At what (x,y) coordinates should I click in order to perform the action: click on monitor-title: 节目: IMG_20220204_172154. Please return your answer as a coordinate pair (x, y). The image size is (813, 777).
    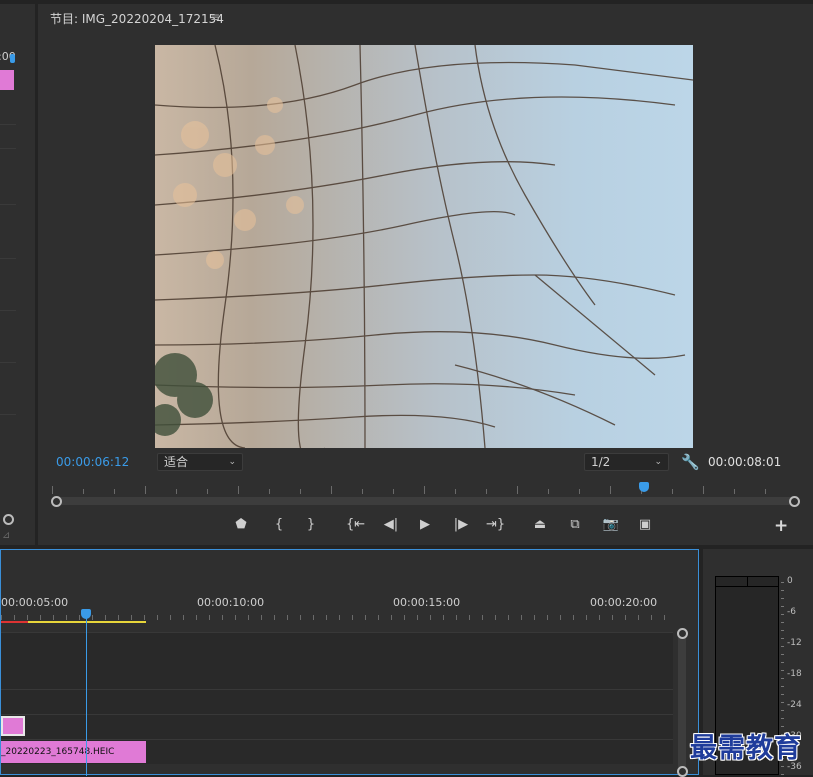
    Looking at the image, I should click on (137, 18).